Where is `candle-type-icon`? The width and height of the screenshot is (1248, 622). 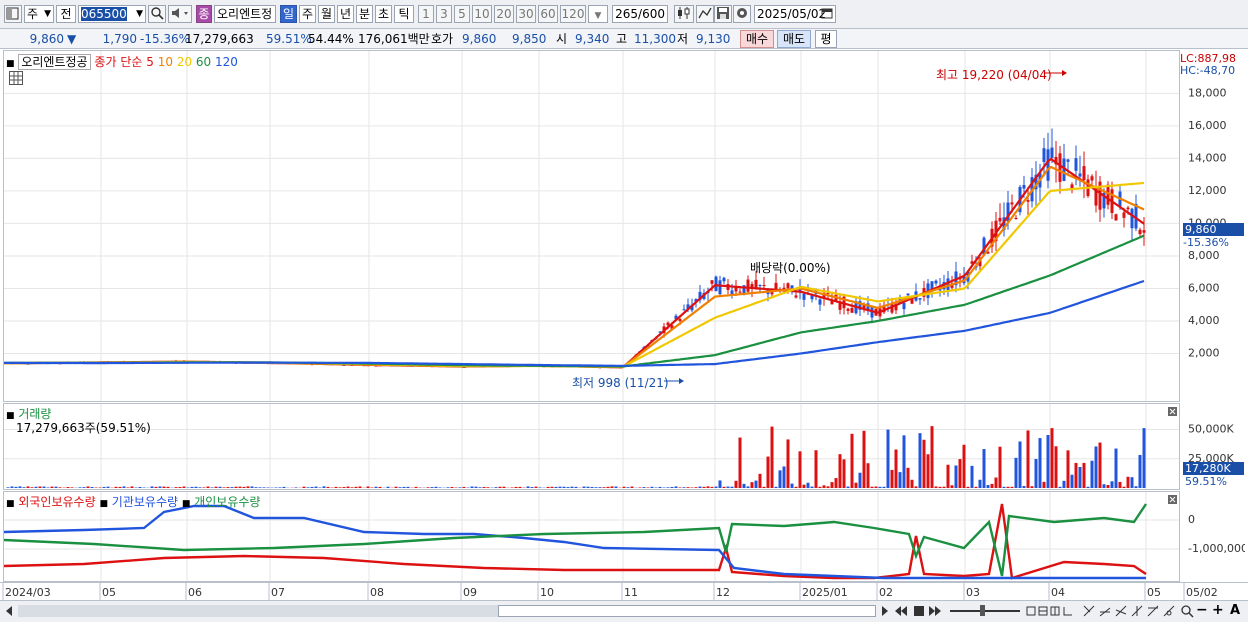 candle-type-icon is located at coordinates (684, 14).